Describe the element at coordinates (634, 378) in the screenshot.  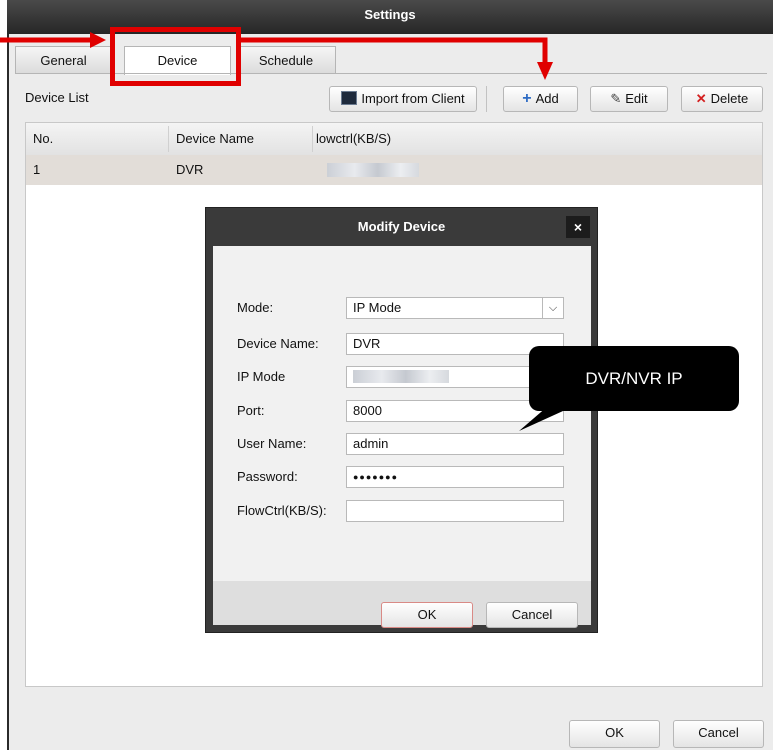
I see `dvr-ip-callout: DVR/NVR IP` at that location.